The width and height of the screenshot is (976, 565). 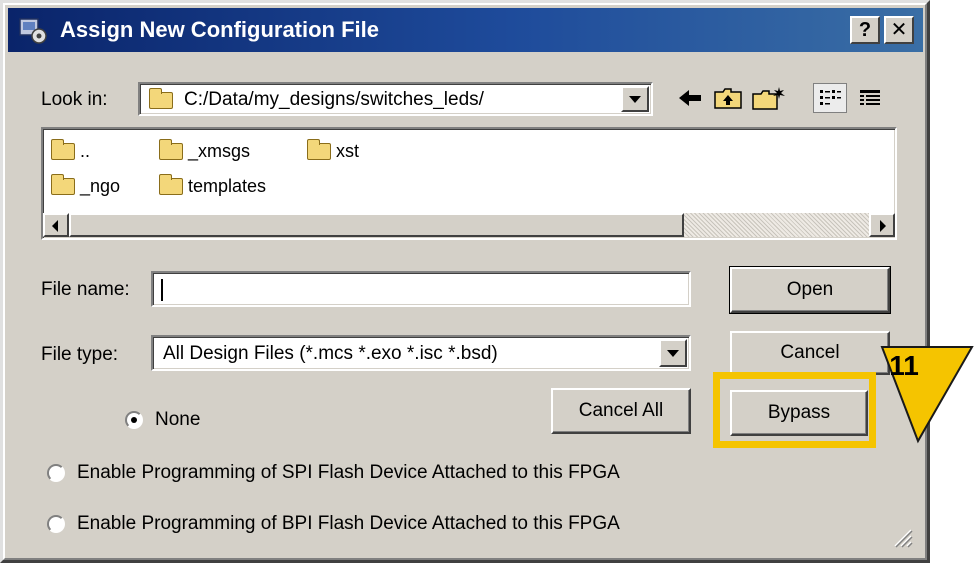 I want to click on list-item: templates, so click(x=213, y=185).